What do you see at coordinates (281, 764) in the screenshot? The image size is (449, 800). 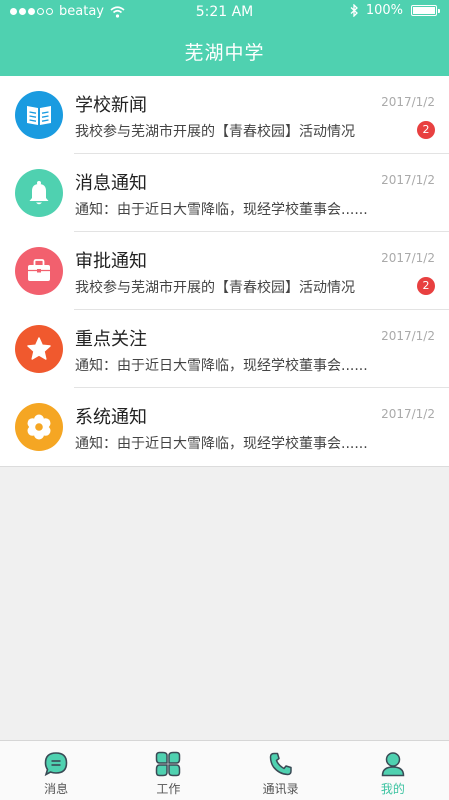 I see `phone-icon` at bounding box center [281, 764].